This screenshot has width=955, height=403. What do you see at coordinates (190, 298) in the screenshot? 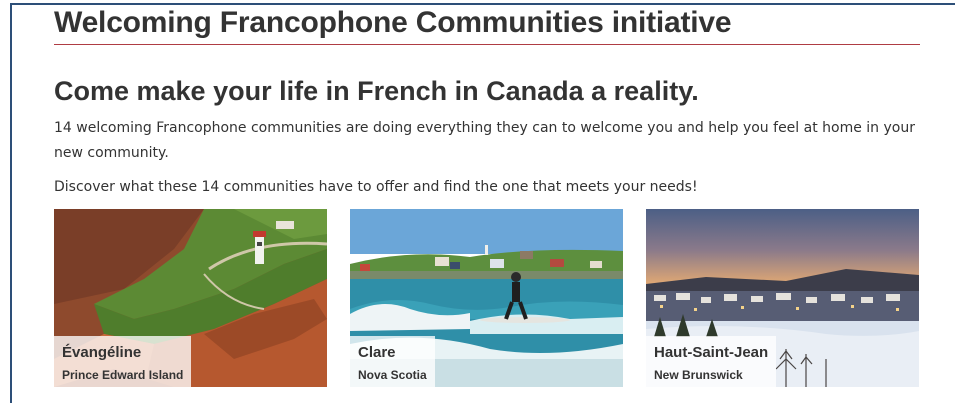
I see `community-card-evangeline: Évangéline Prince Edward Island` at bounding box center [190, 298].